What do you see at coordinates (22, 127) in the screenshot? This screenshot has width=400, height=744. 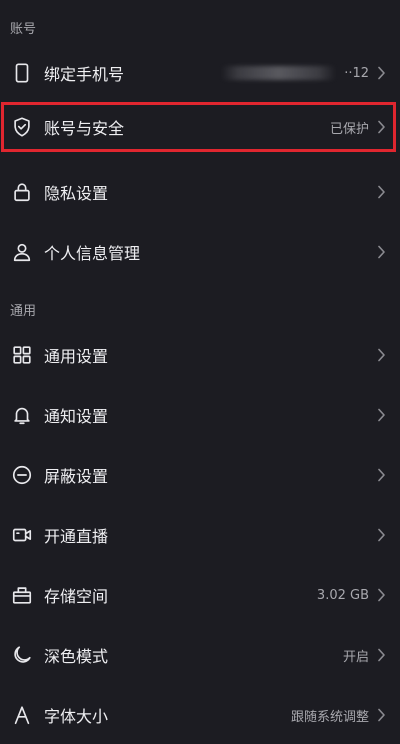 I see `shield-check-icon` at bounding box center [22, 127].